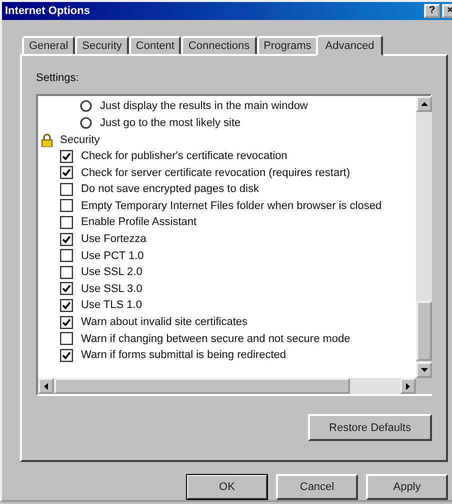 Image resolution: width=452 pixels, height=504 pixels. Describe the element at coordinates (49, 45) in the screenshot. I see `tab: General` at that location.